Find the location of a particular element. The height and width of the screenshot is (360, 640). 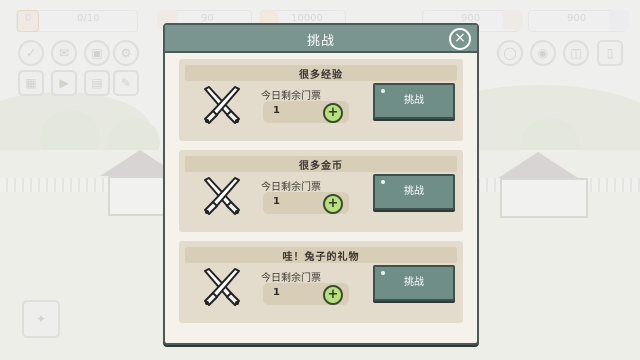

dialog-header: 挑战 × is located at coordinates (321, 39).